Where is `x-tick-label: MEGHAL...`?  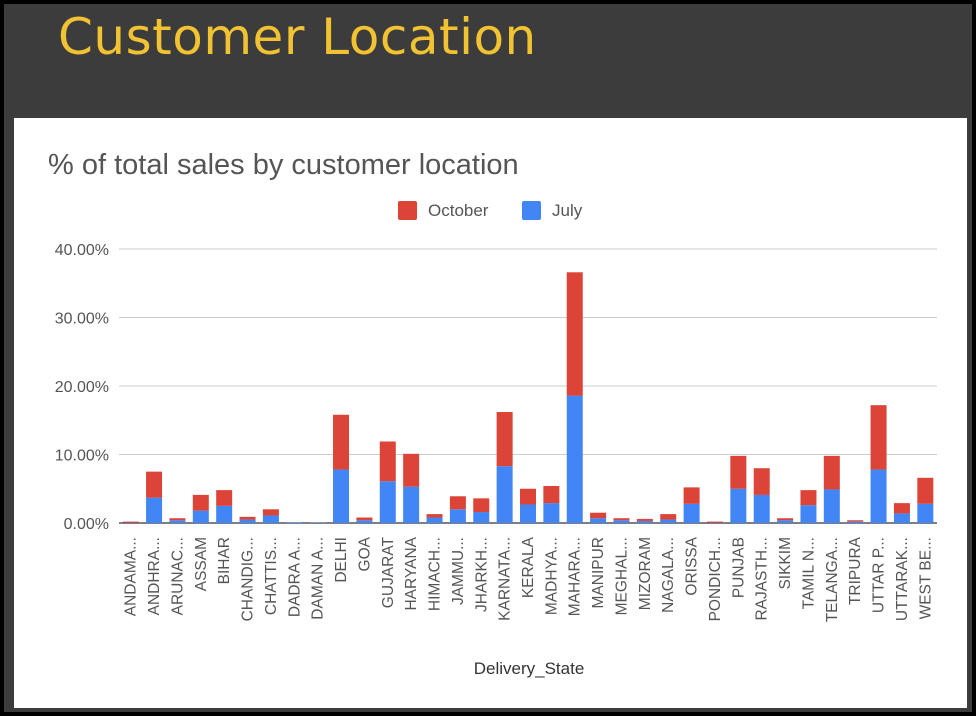
x-tick-label: MEGHAL... is located at coordinates (621, 576).